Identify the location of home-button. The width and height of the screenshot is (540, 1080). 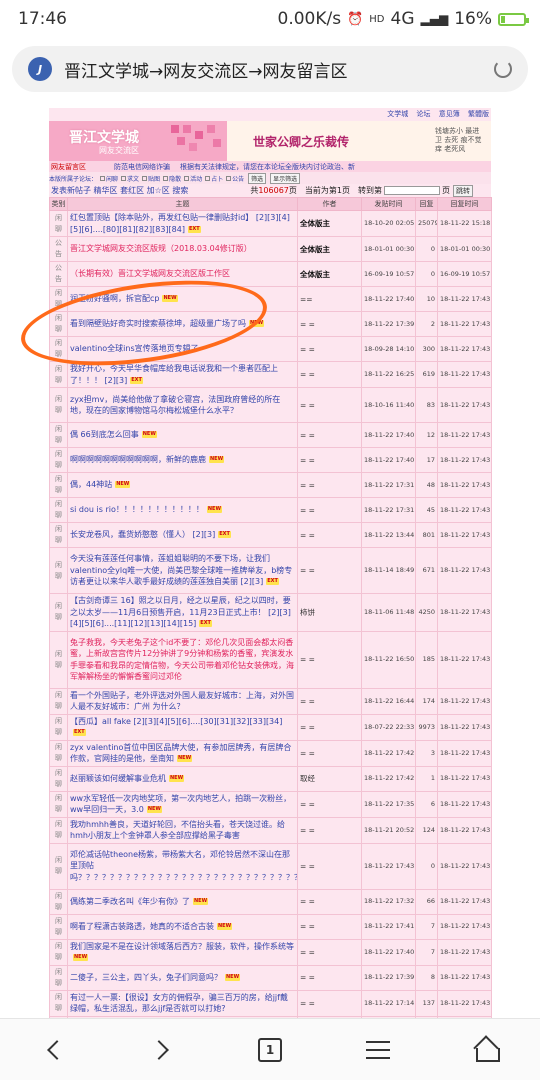
(486, 1050).